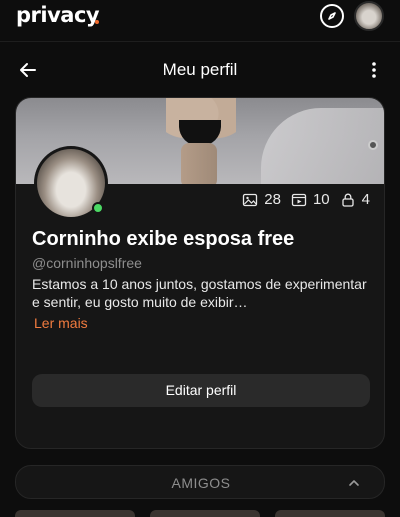 The height and width of the screenshot is (517, 400). What do you see at coordinates (199, 163) in the screenshot?
I see `cover-legs-shape` at bounding box center [199, 163].